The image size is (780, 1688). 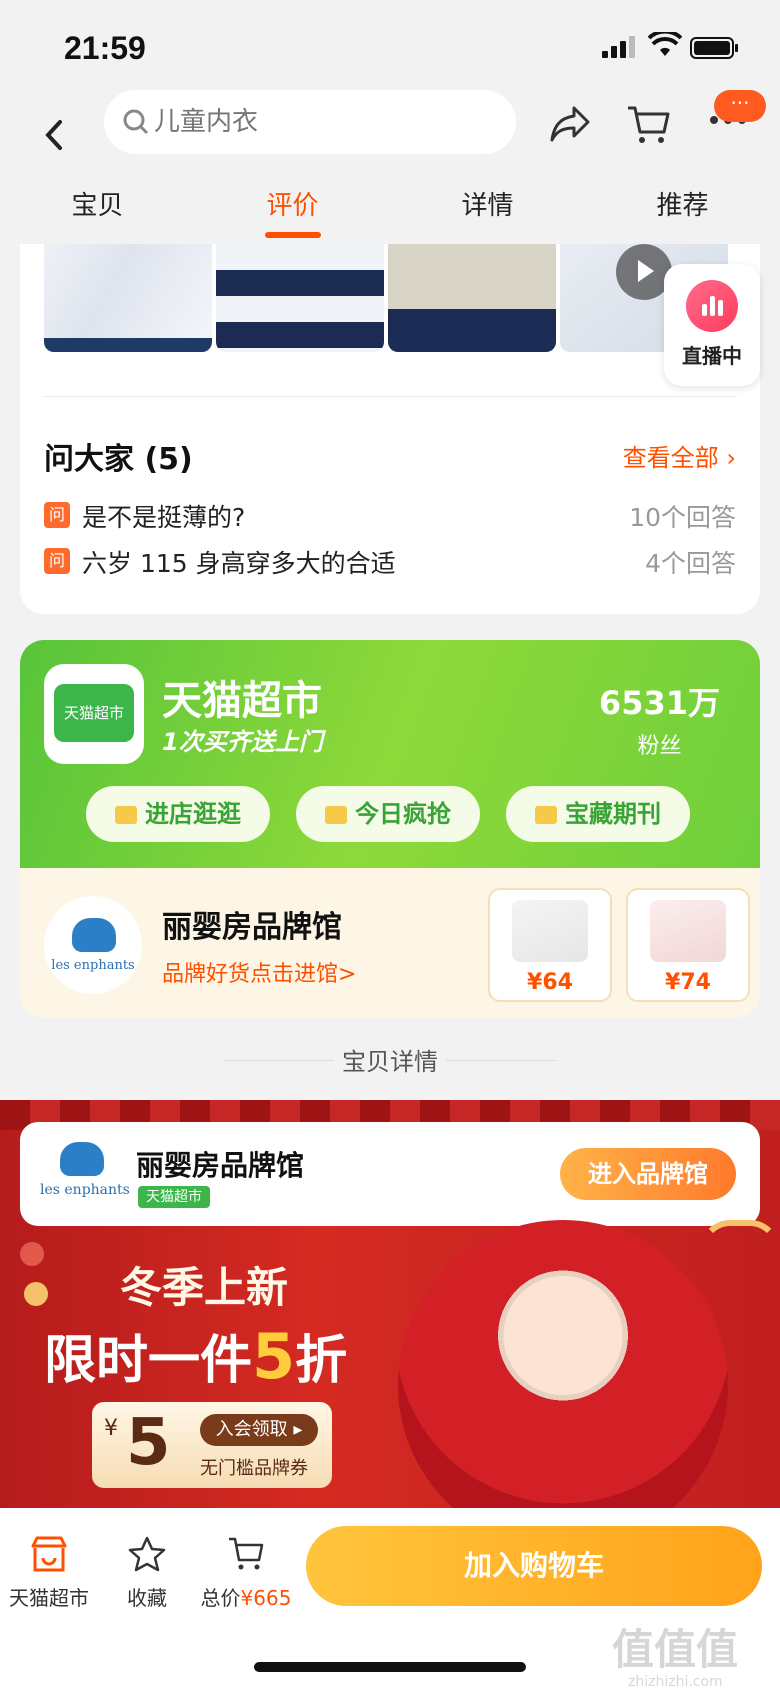 What do you see at coordinates (550, 982) in the screenshot?
I see `product-price: ¥64` at bounding box center [550, 982].